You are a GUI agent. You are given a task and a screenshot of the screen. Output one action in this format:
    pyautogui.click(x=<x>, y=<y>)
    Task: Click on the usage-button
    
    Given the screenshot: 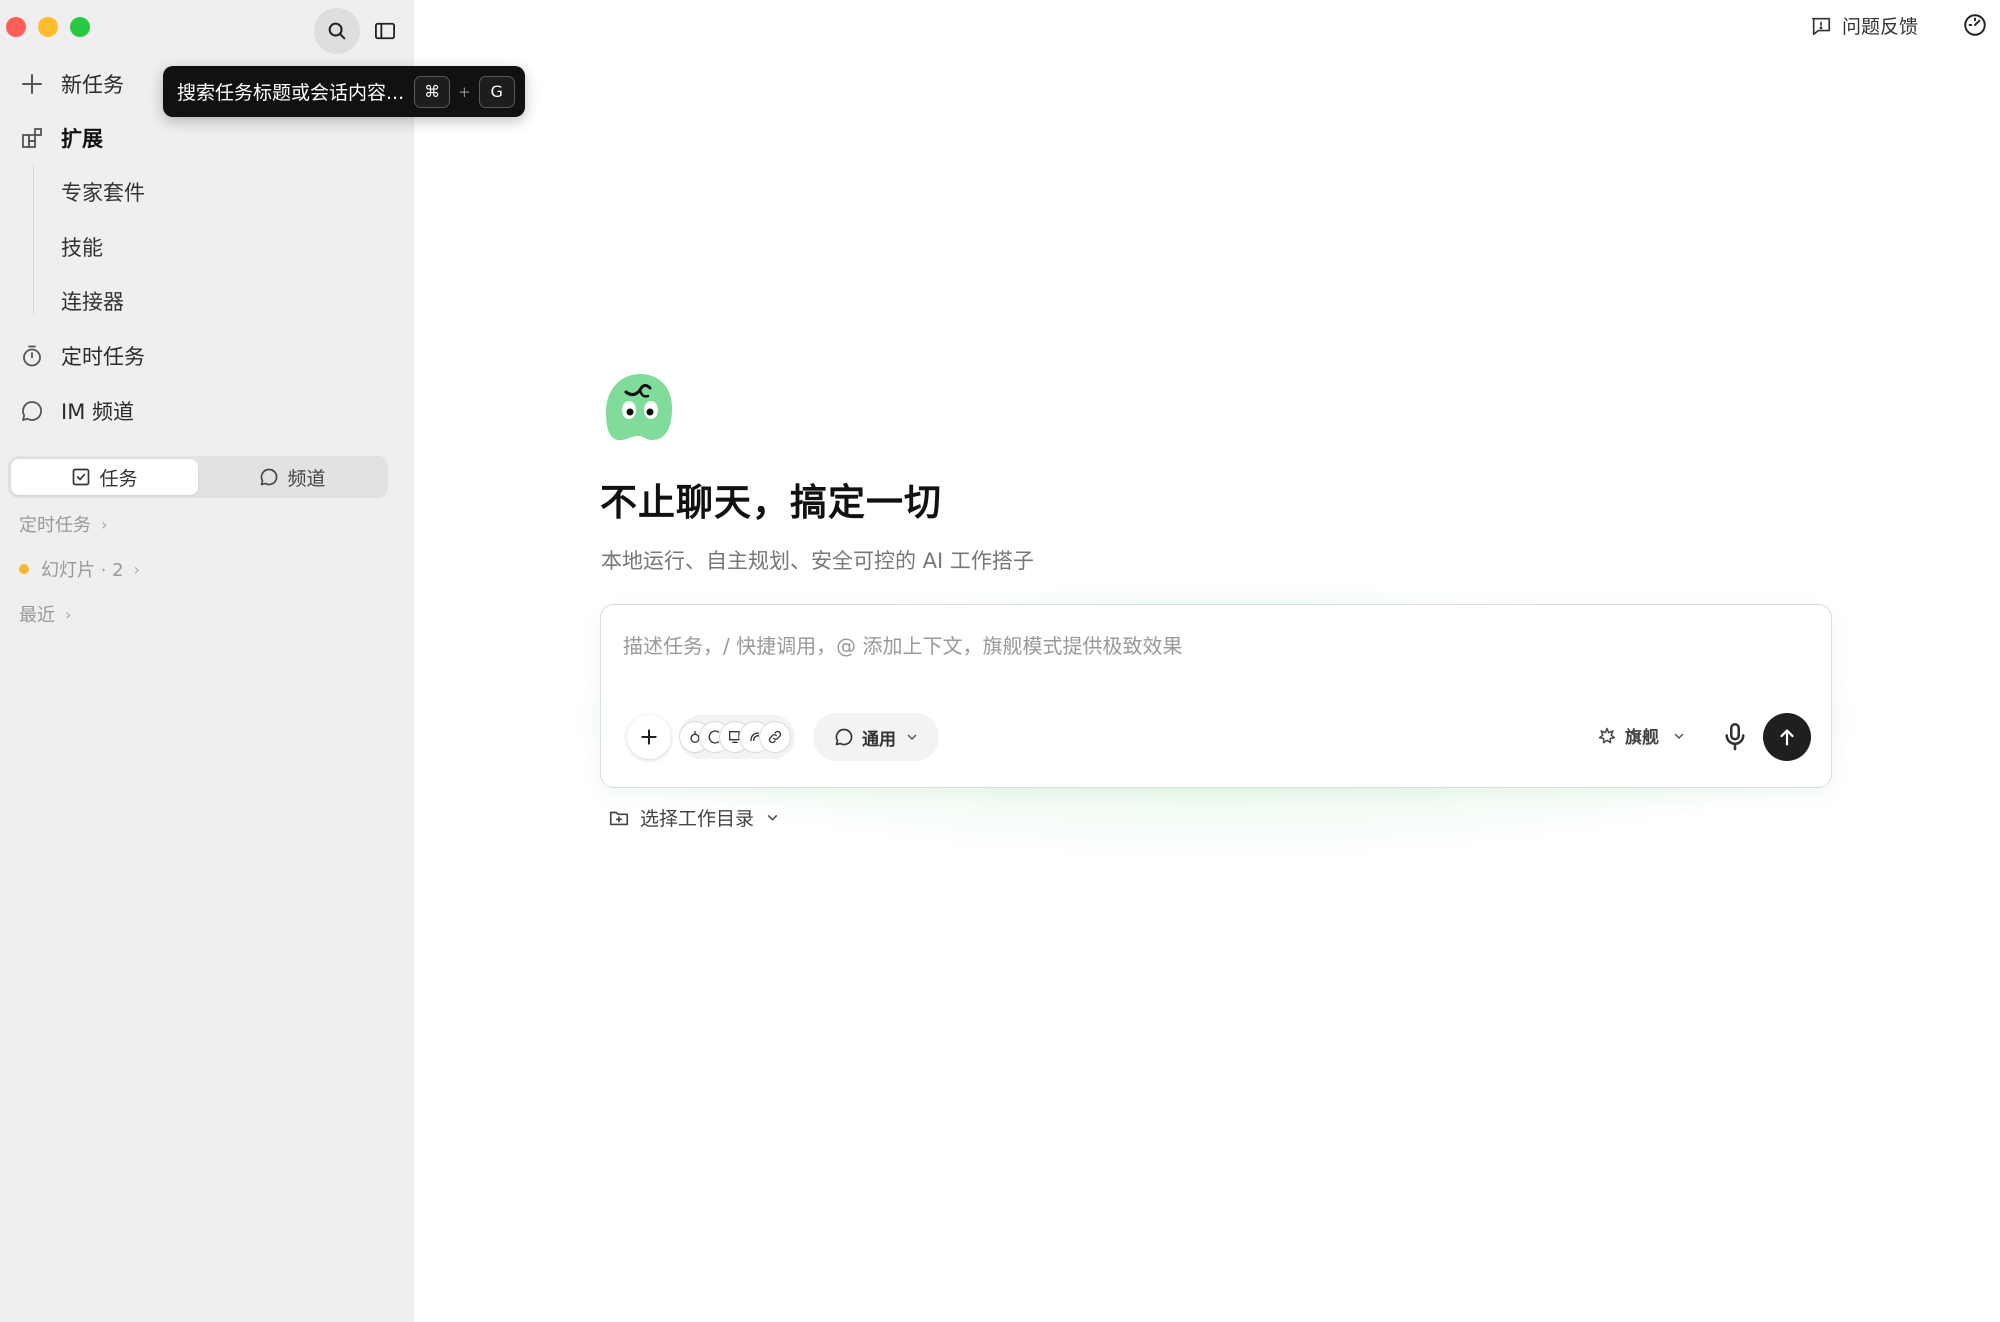 What is the action you would take?
    pyautogui.click(x=1975, y=25)
    